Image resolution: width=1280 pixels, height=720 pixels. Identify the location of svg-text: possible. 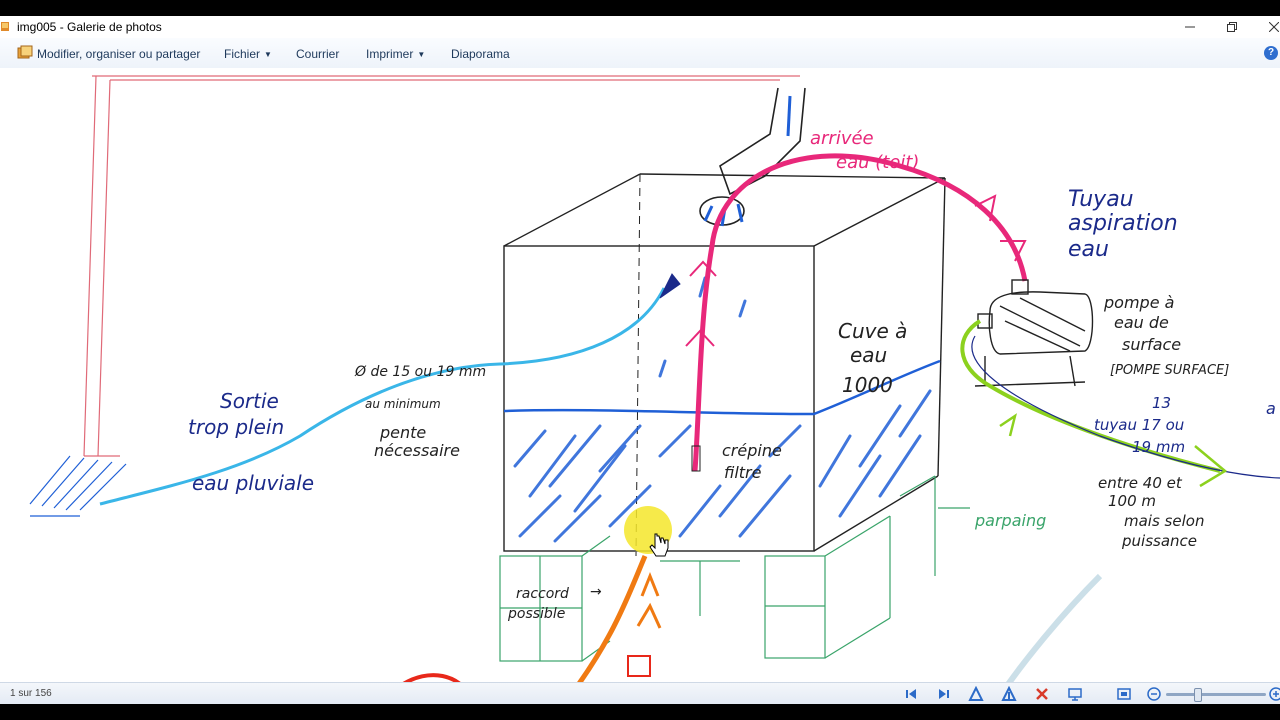
(536, 614).